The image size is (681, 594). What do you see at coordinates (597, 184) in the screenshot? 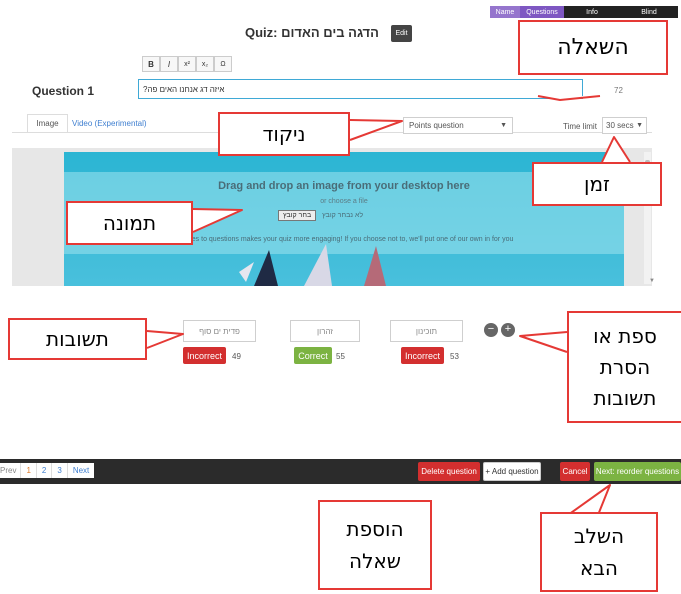
I see `time-callout: זמן` at bounding box center [597, 184].